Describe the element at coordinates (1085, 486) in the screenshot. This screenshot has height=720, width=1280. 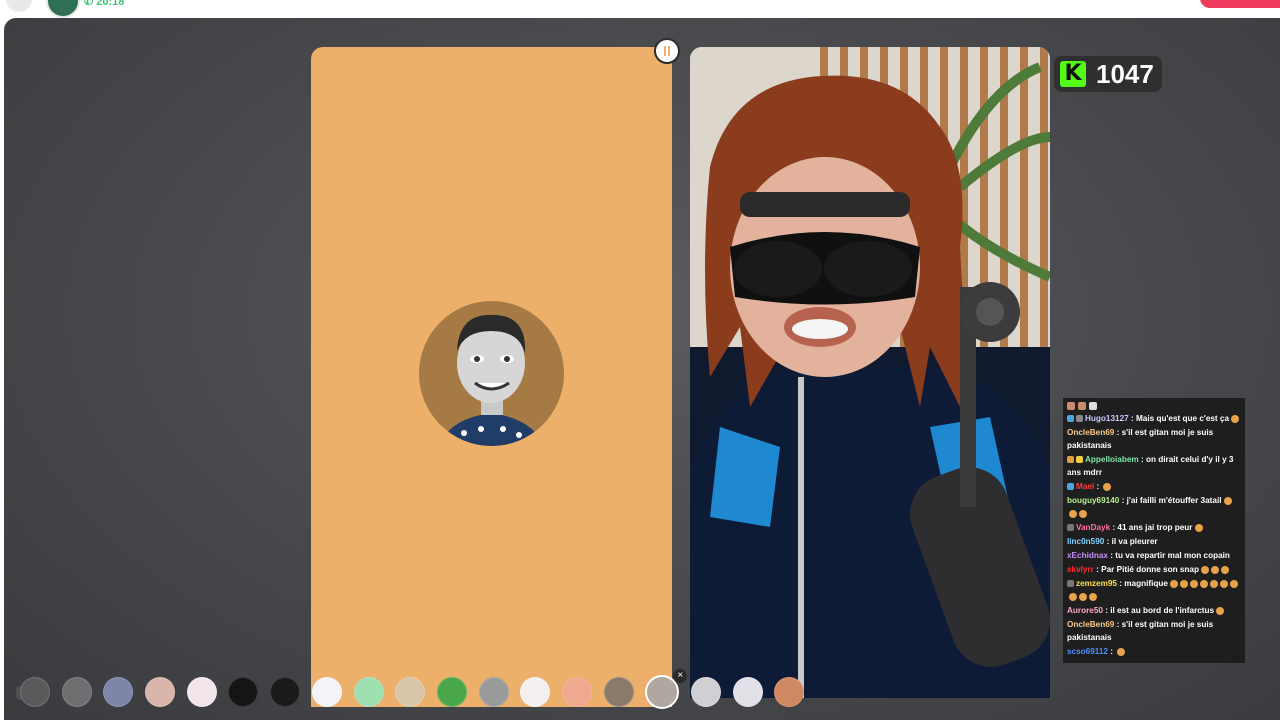
I see `chat-username: Mael` at that location.